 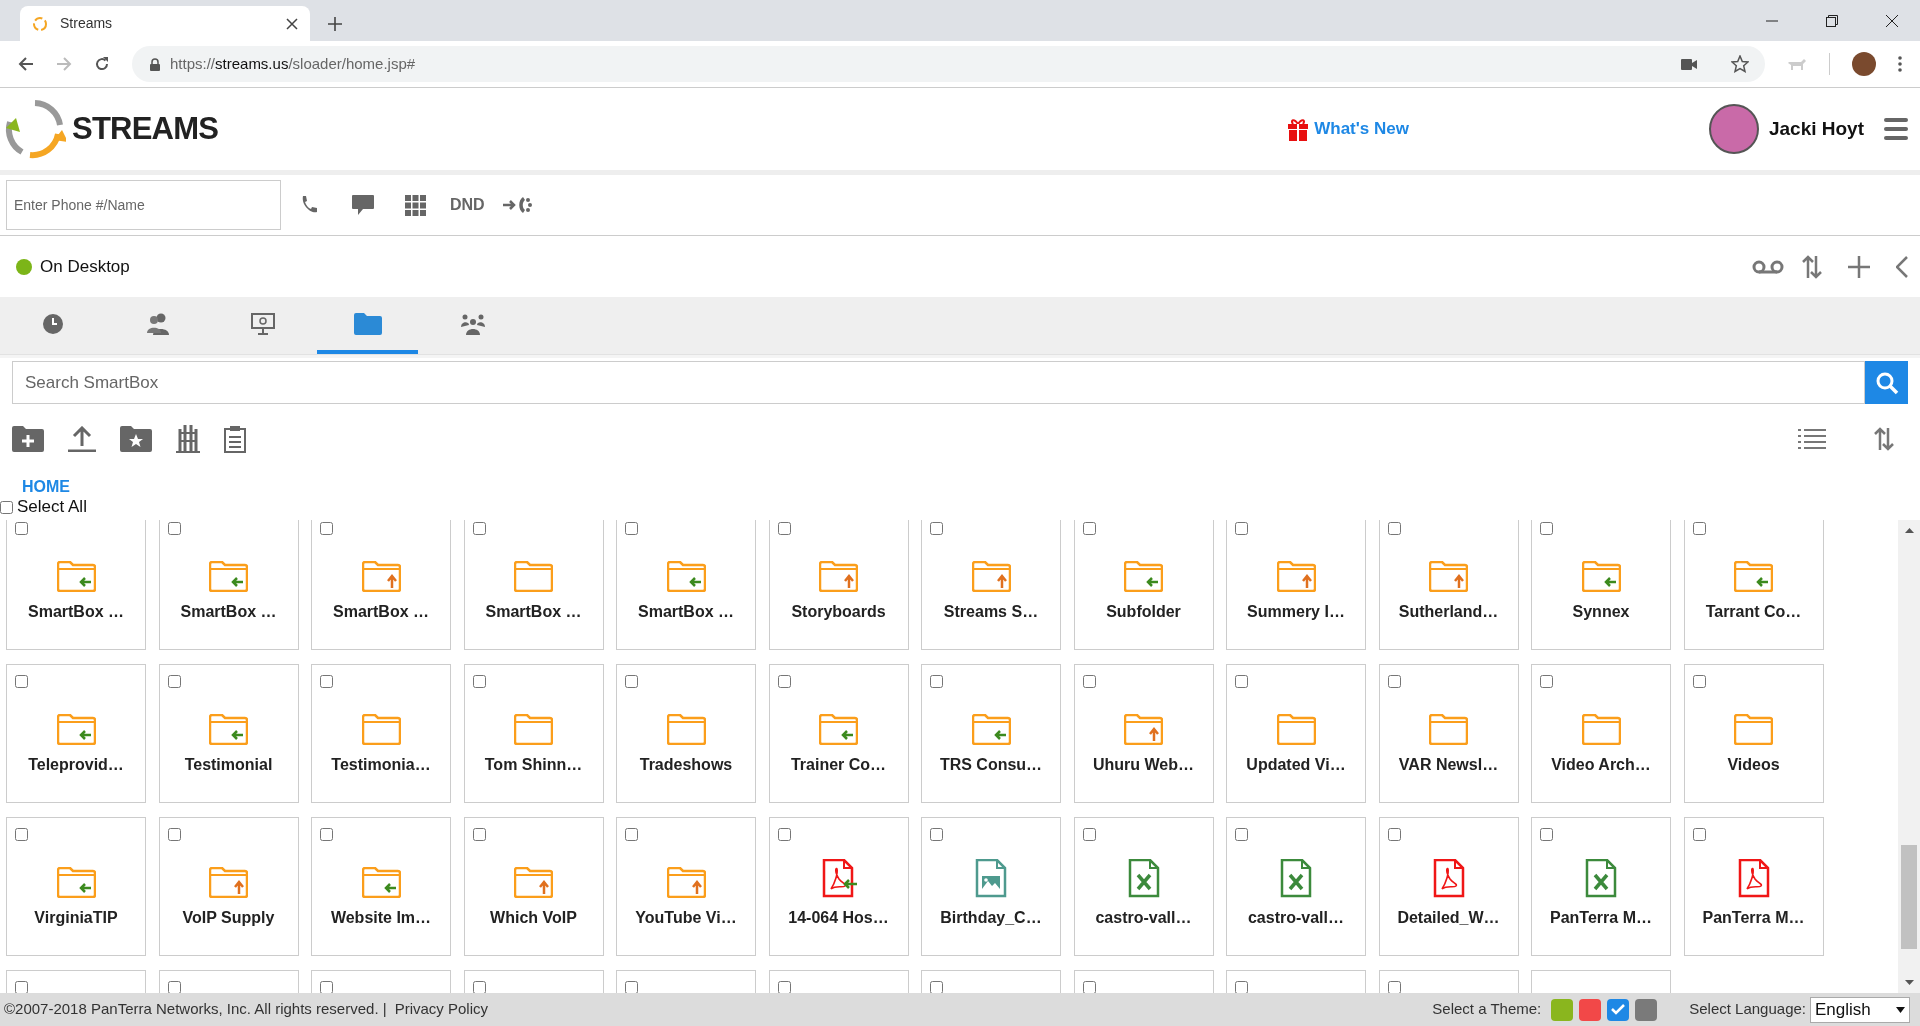 I want to click on clipboard-icon, so click(x=235, y=439).